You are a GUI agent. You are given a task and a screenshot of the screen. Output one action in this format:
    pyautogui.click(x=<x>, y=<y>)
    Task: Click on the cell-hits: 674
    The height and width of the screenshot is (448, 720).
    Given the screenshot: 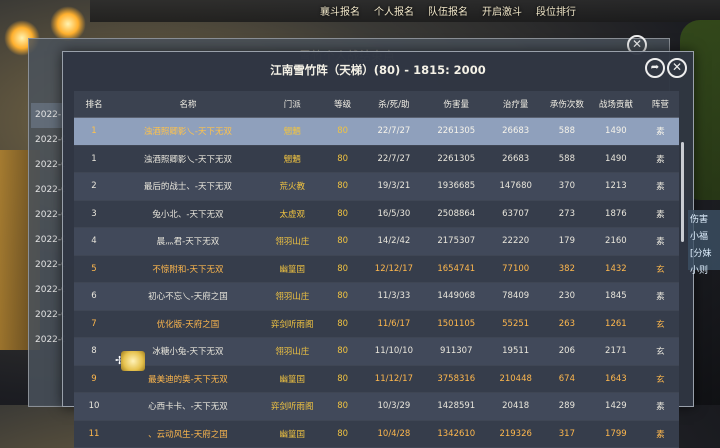 What is the action you would take?
    pyautogui.click(x=566, y=379)
    